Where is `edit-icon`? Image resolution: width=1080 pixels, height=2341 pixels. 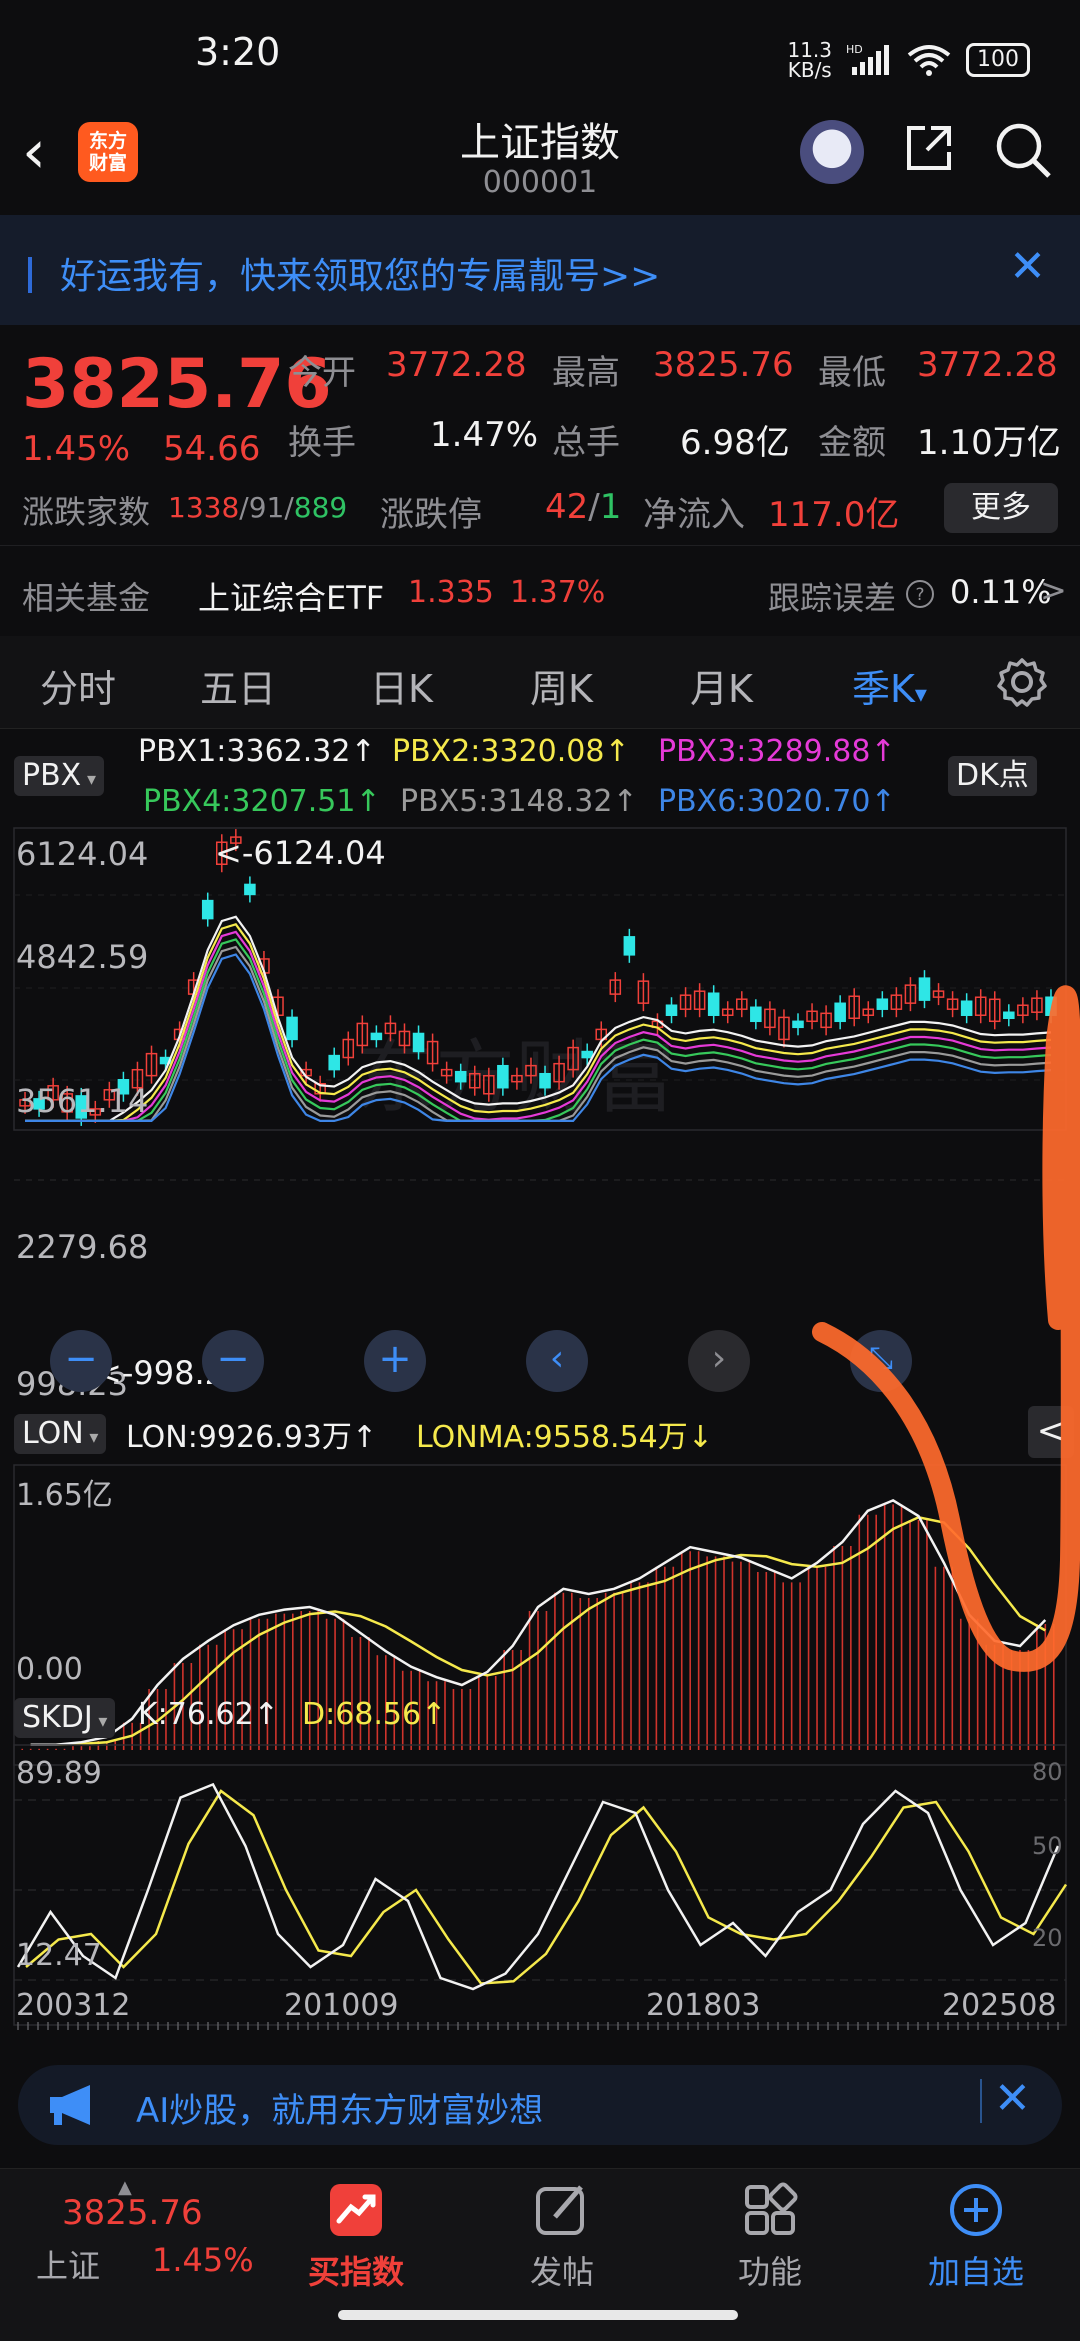 edit-icon is located at coordinates (560, 2210).